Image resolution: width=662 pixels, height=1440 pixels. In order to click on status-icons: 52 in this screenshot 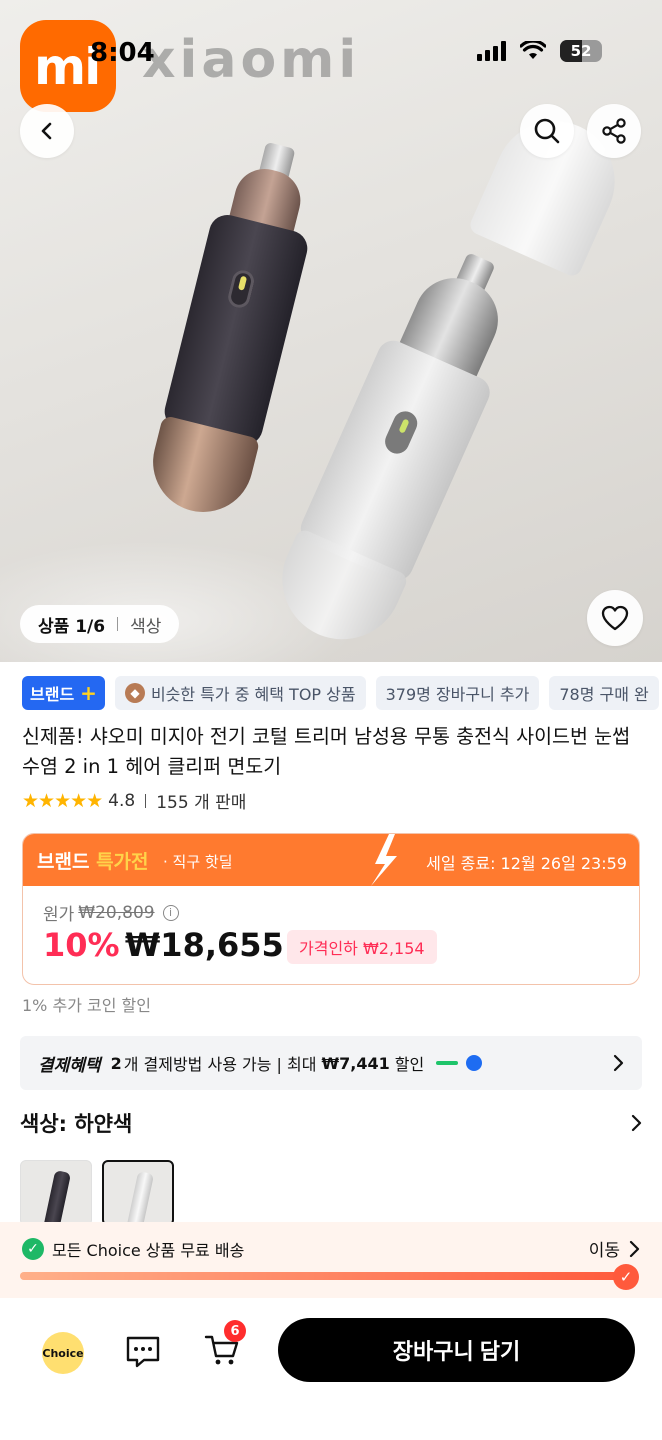, I will do `click(539, 51)`.